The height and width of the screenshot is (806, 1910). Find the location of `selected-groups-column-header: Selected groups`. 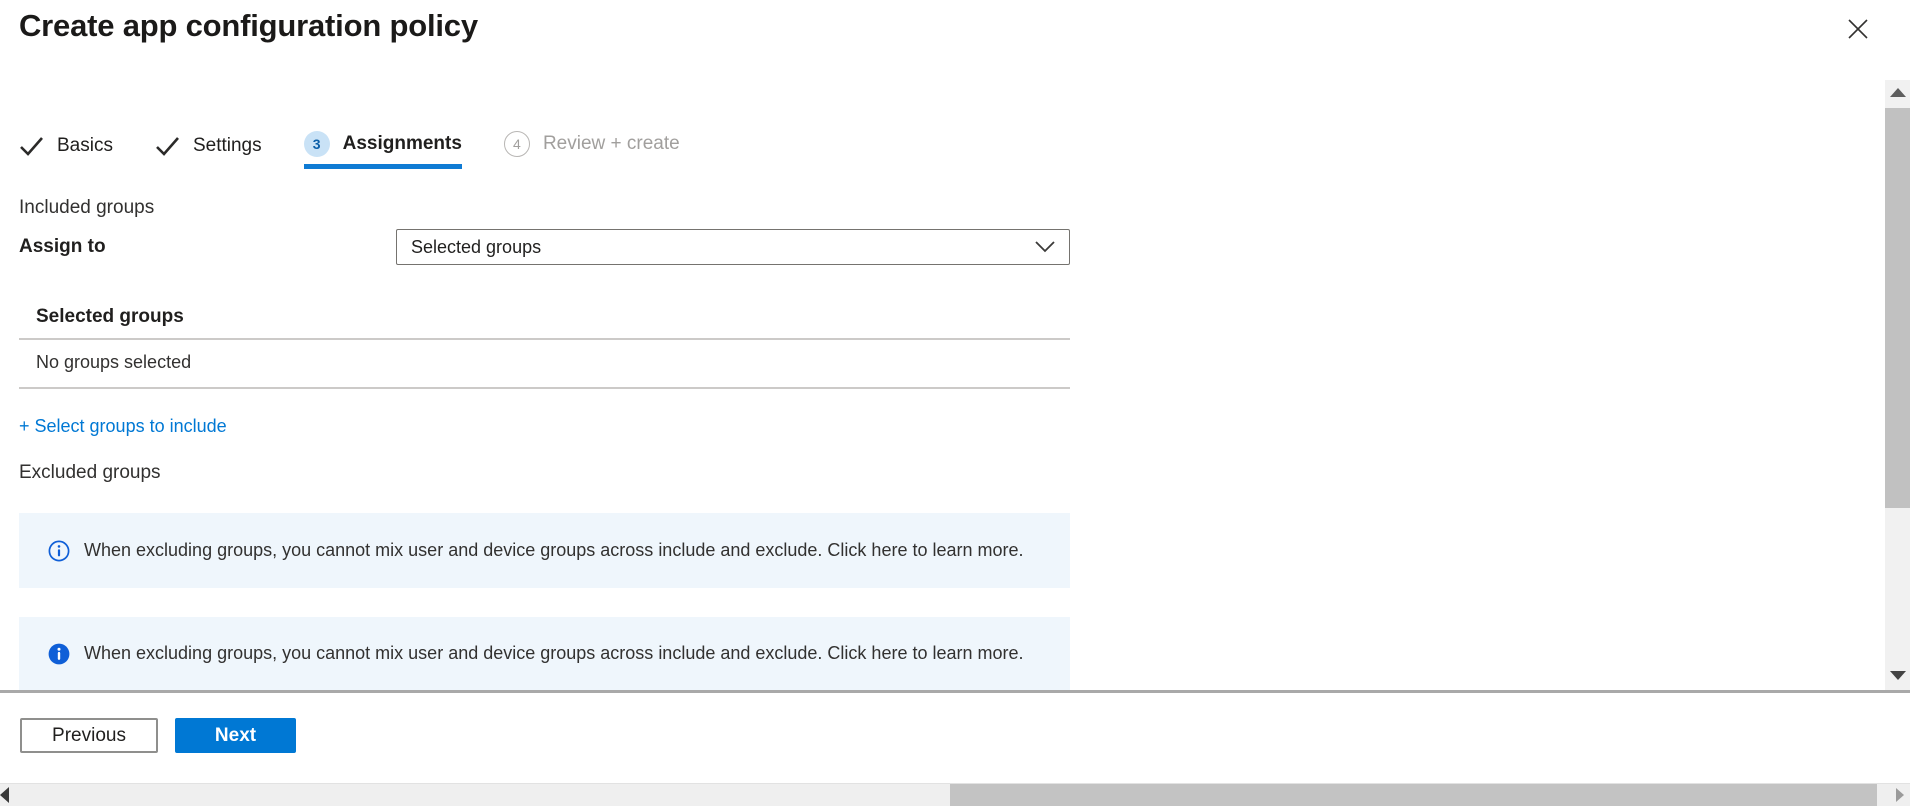

selected-groups-column-header: Selected groups is located at coordinates (110, 316).